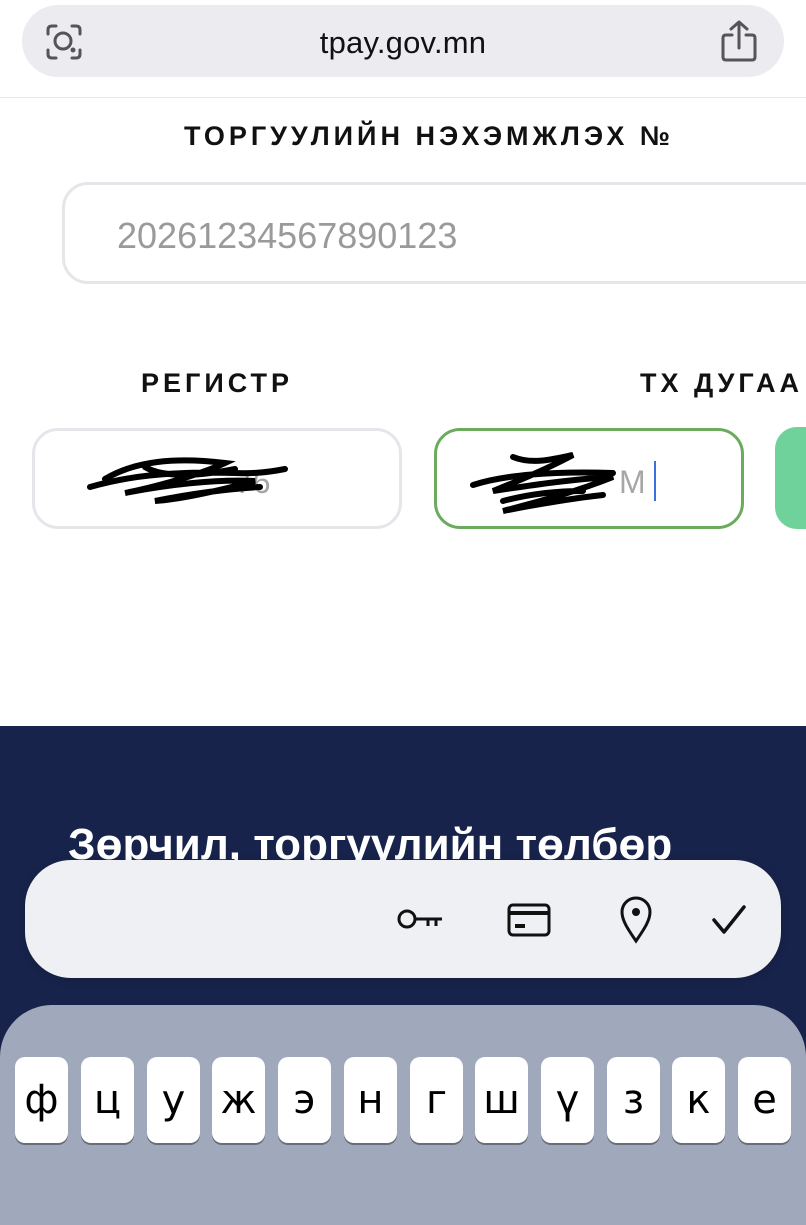  I want to click on key-n: н, so click(370, 1100).